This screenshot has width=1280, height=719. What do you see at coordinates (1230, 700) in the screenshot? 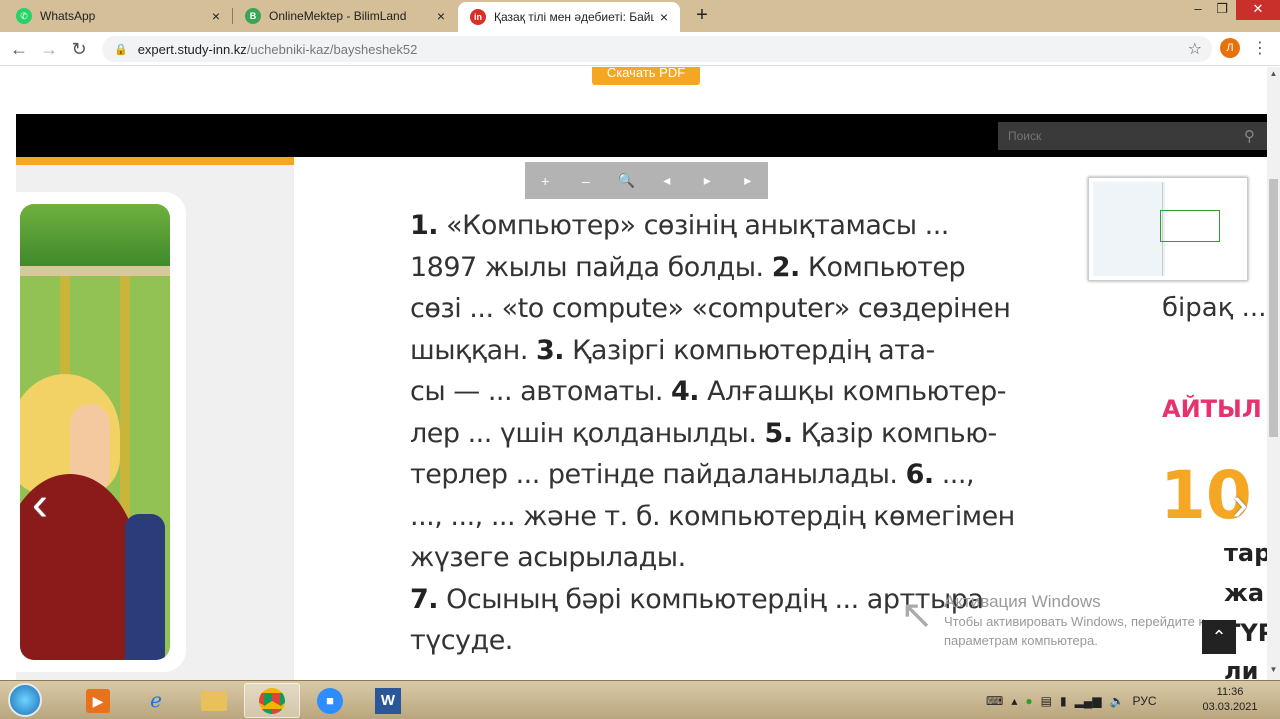
I see `taskbar-clock: 11:36 03.03.2021` at bounding box center [1230, 700].